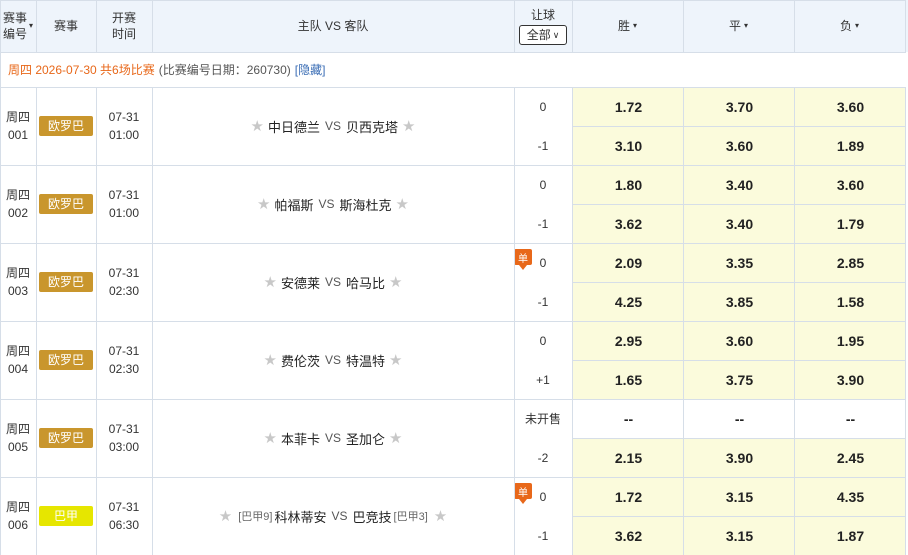 The image size is (908, 555). What do you see at coordinates (124, 135) in the screenshot?
I see `kickoff-clock: 01:00` at bounding box center [124, 135].